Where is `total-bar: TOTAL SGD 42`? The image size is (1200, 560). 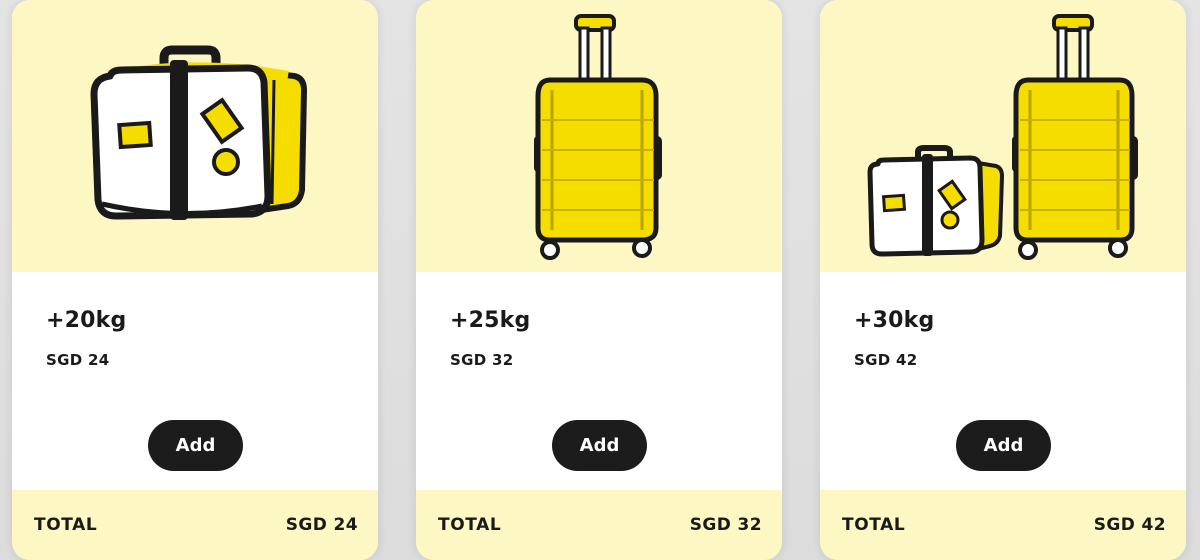 total-bar: TOTAL SGD 42 is located at coordinates (1003, 525).